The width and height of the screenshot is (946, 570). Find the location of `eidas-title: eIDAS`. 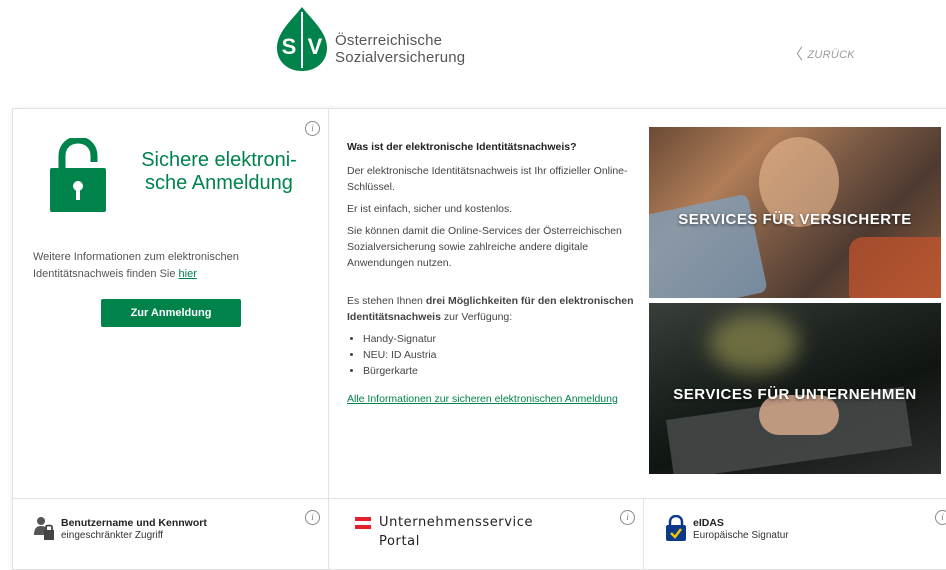

eidas-title: eIDAS is located at coordinates (708, 523).